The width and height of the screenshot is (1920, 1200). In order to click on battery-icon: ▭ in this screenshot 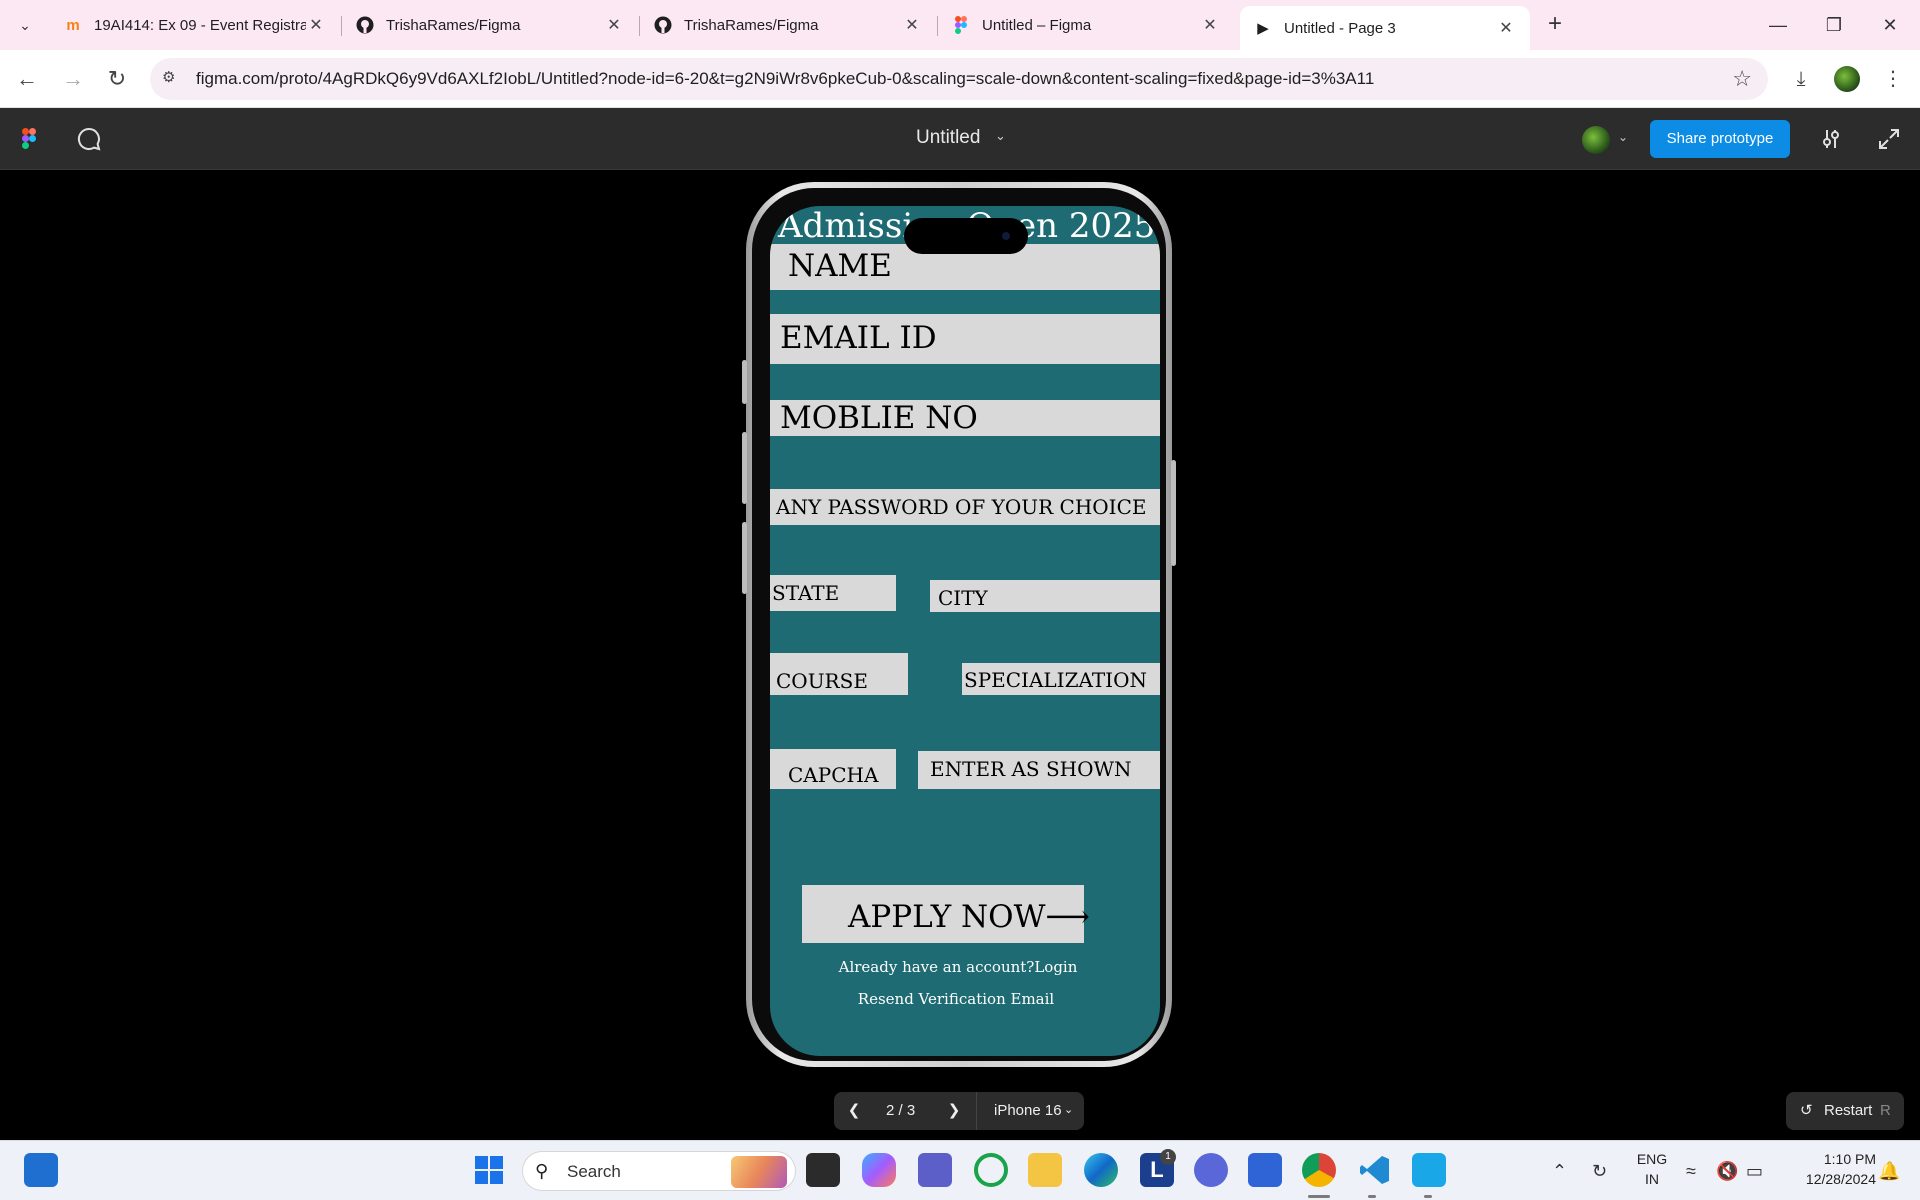, I will do `click(1754, 1171)`.